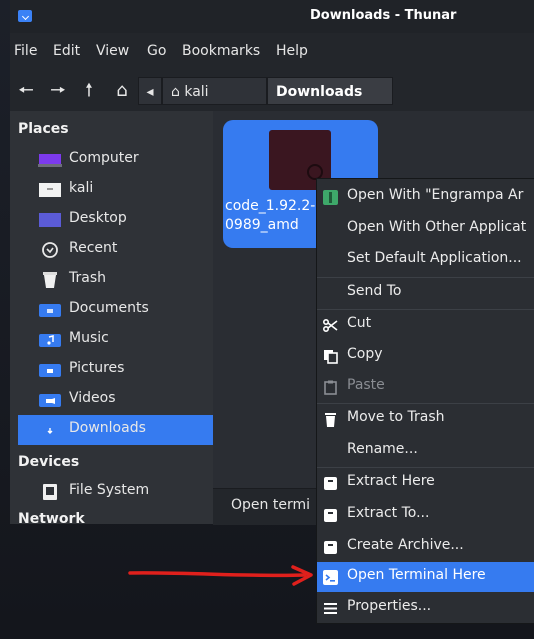 The height and width of the screenshot is (639, 534). Describe the element at coordinates (330, 387) in the screenshot. I see `paste-icon` at that location.